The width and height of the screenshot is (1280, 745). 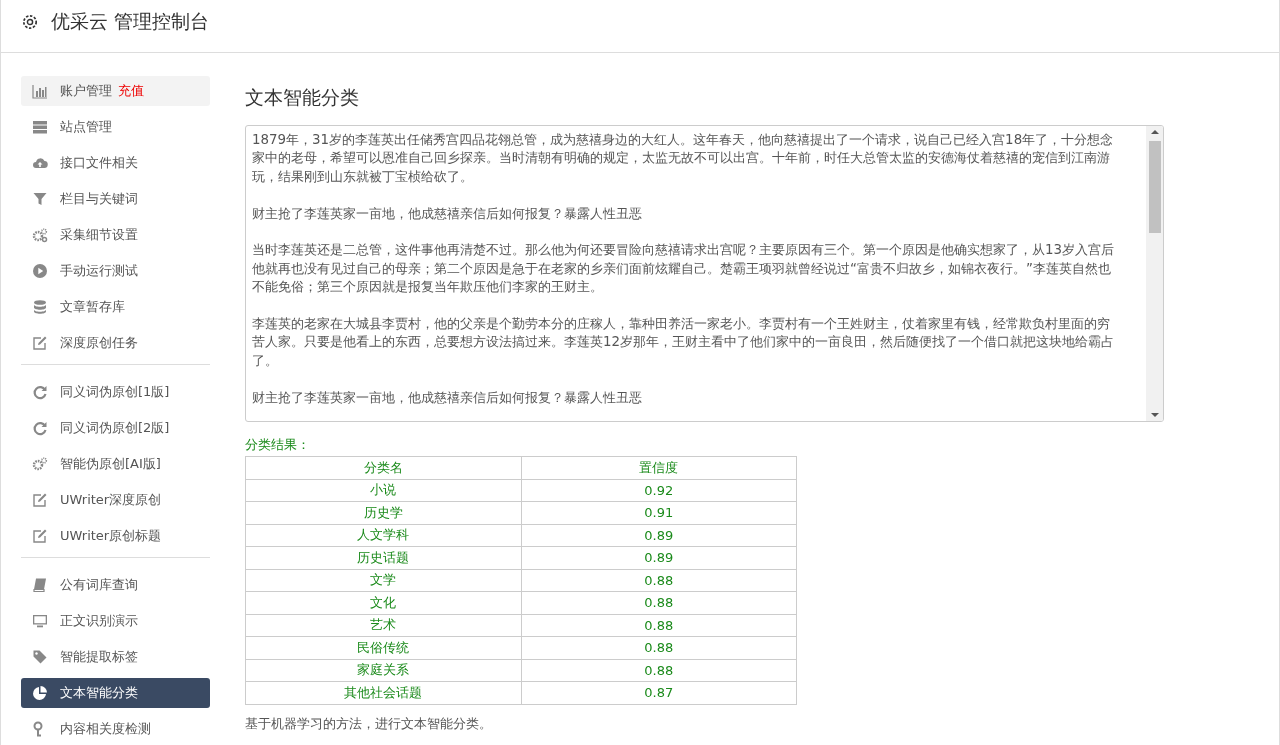 What do you see at coordinates (40, 657) in the screenshot?
I see `tag-icon` at bounding box center [40, 657].